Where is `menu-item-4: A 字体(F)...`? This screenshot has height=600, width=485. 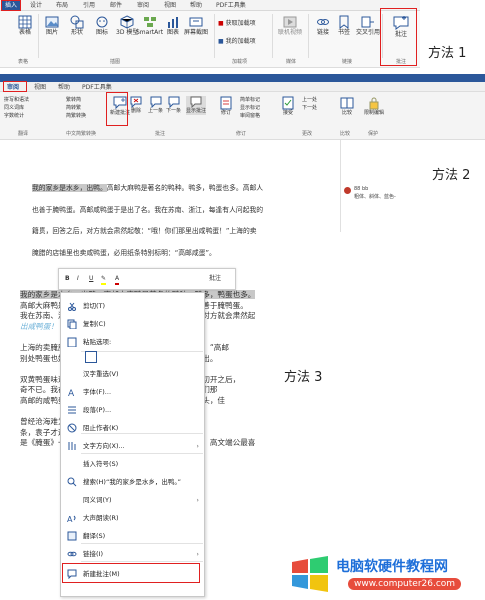 menu-item-4: A 字体(F)... is located at coordinates (133, 392).